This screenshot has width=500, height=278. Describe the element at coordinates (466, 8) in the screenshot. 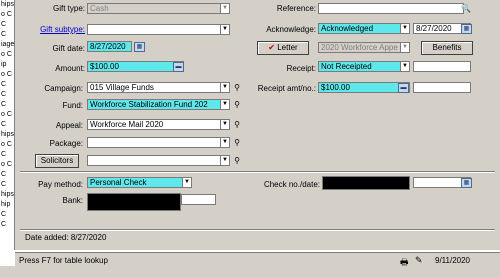

I see `reference-search-icon: 🔍` at that location.